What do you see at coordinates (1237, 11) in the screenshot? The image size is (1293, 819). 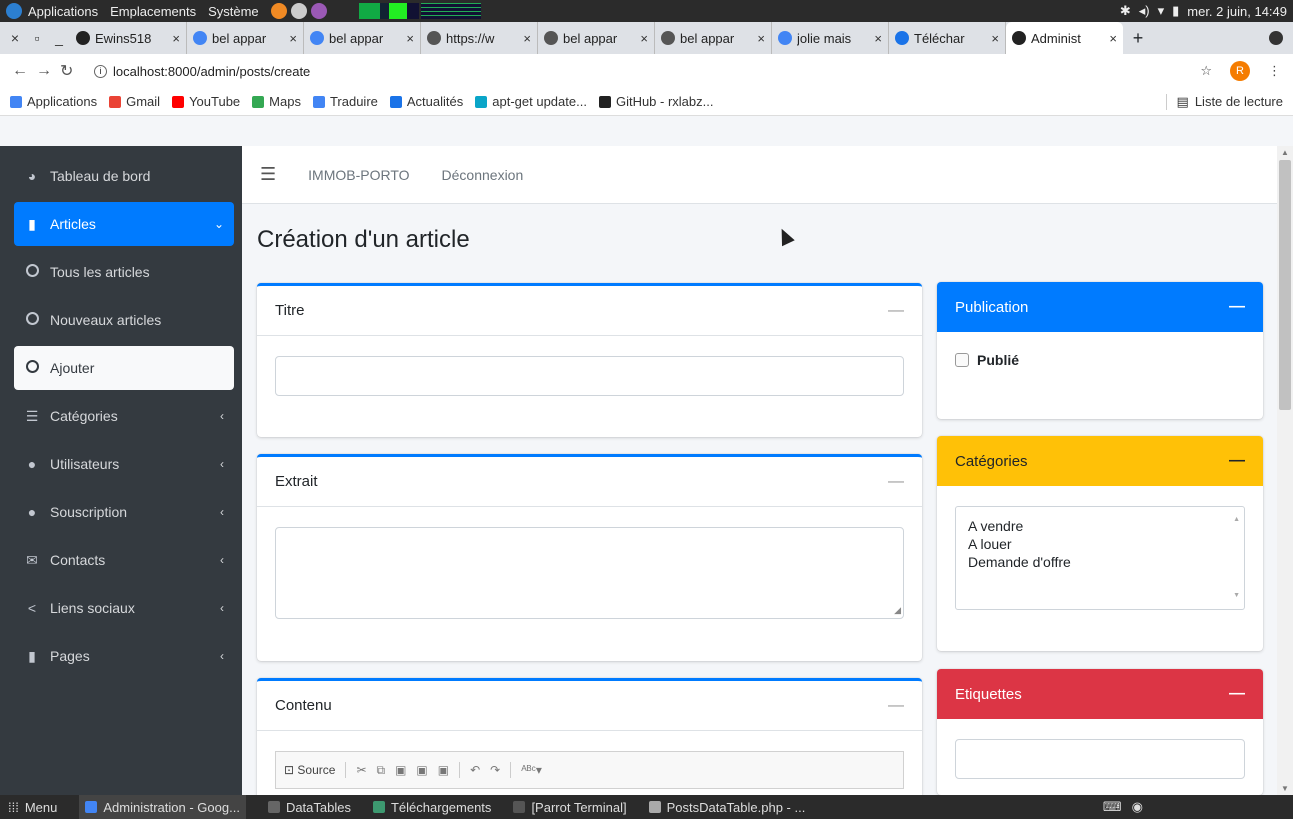 I see `os-clock: mer. 2 juin, 14:49` at bounding box center [1237, 11].